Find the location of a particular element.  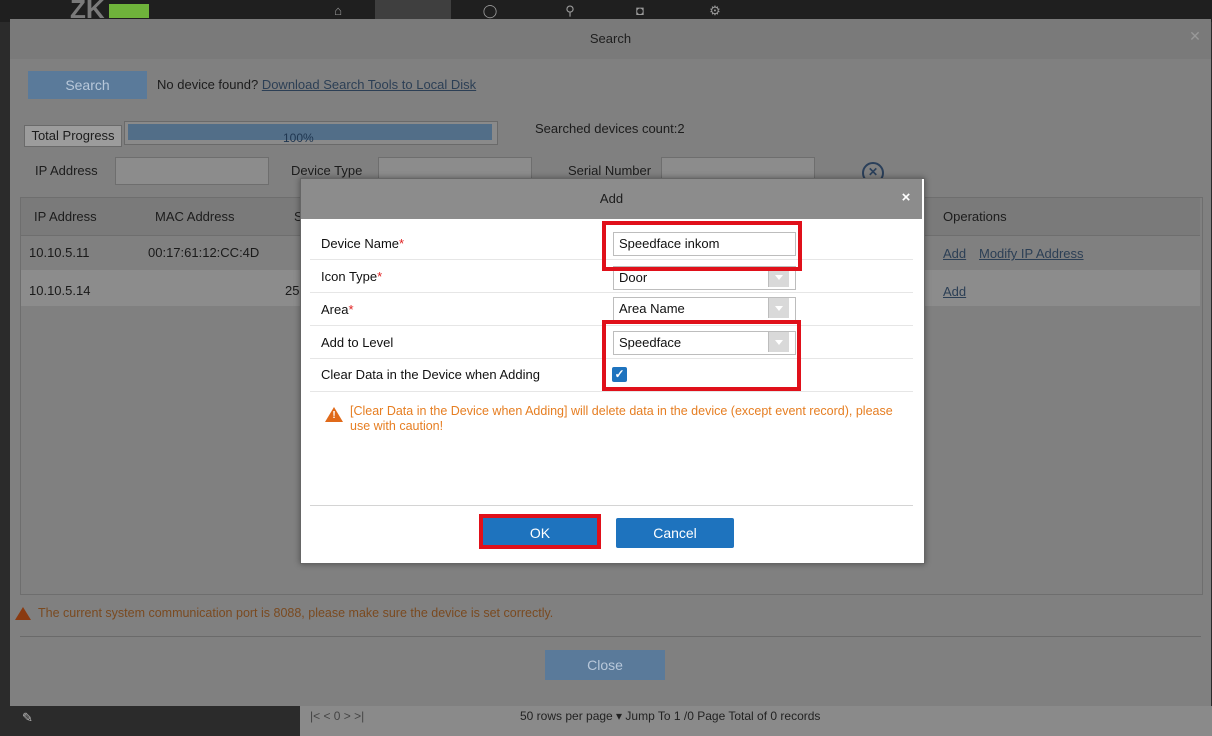

add-dialog-title: Add is located at coordinates (611, 199).